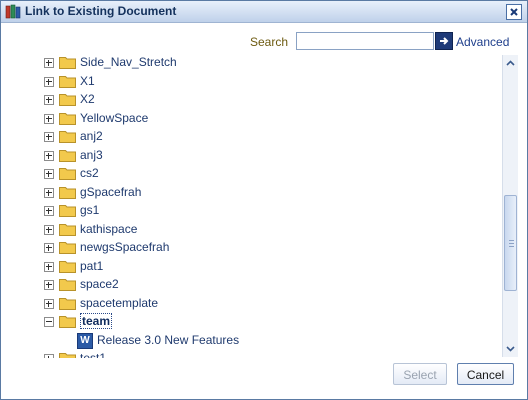 The image size is (528, 400). I want to click on tree-item-label: spacetemplate, so click(119, 303).